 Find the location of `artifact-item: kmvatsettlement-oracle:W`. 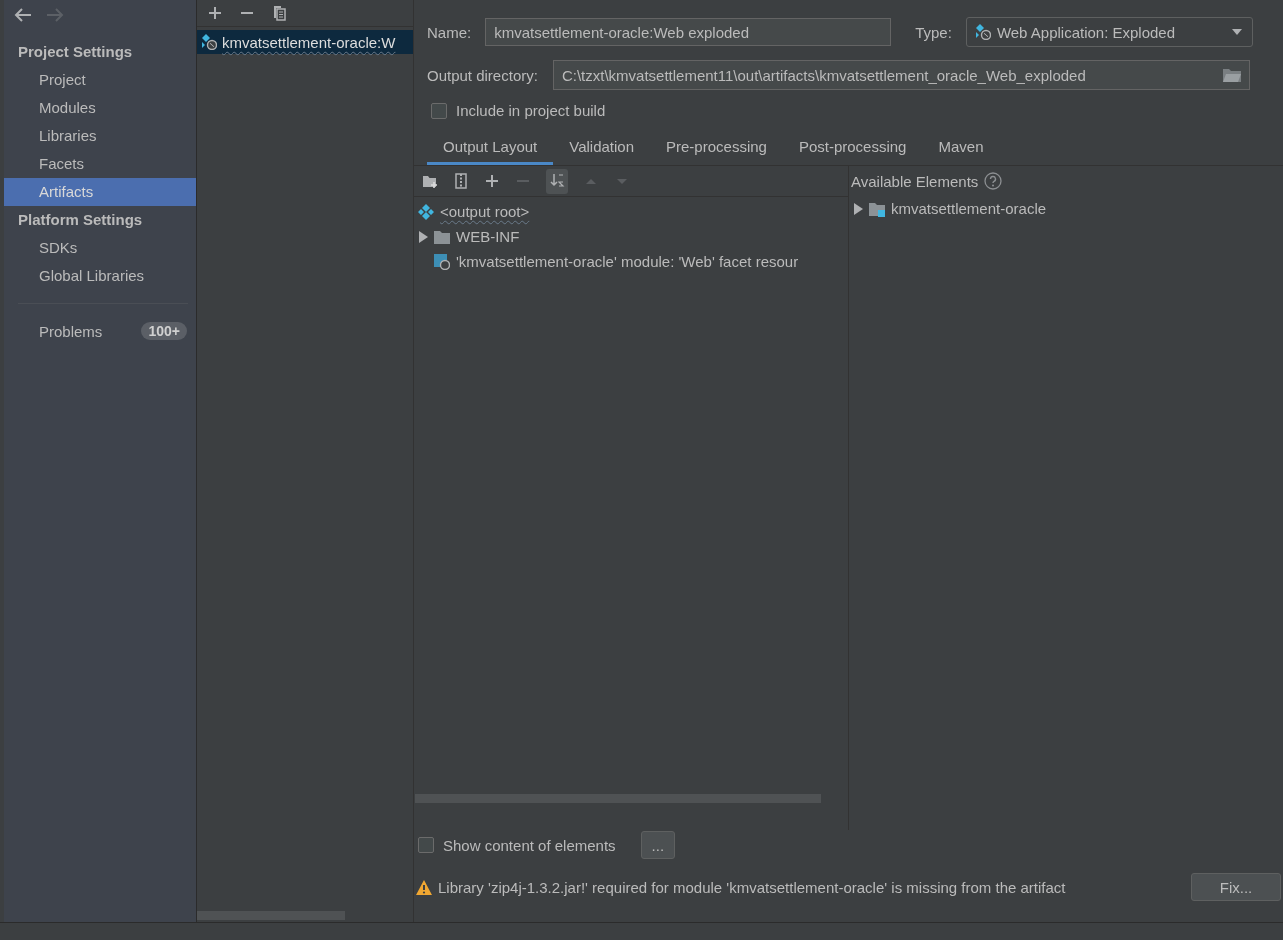

artifact-item: kmvatsettlement-oracle:W is located at coordinates (305, 42).